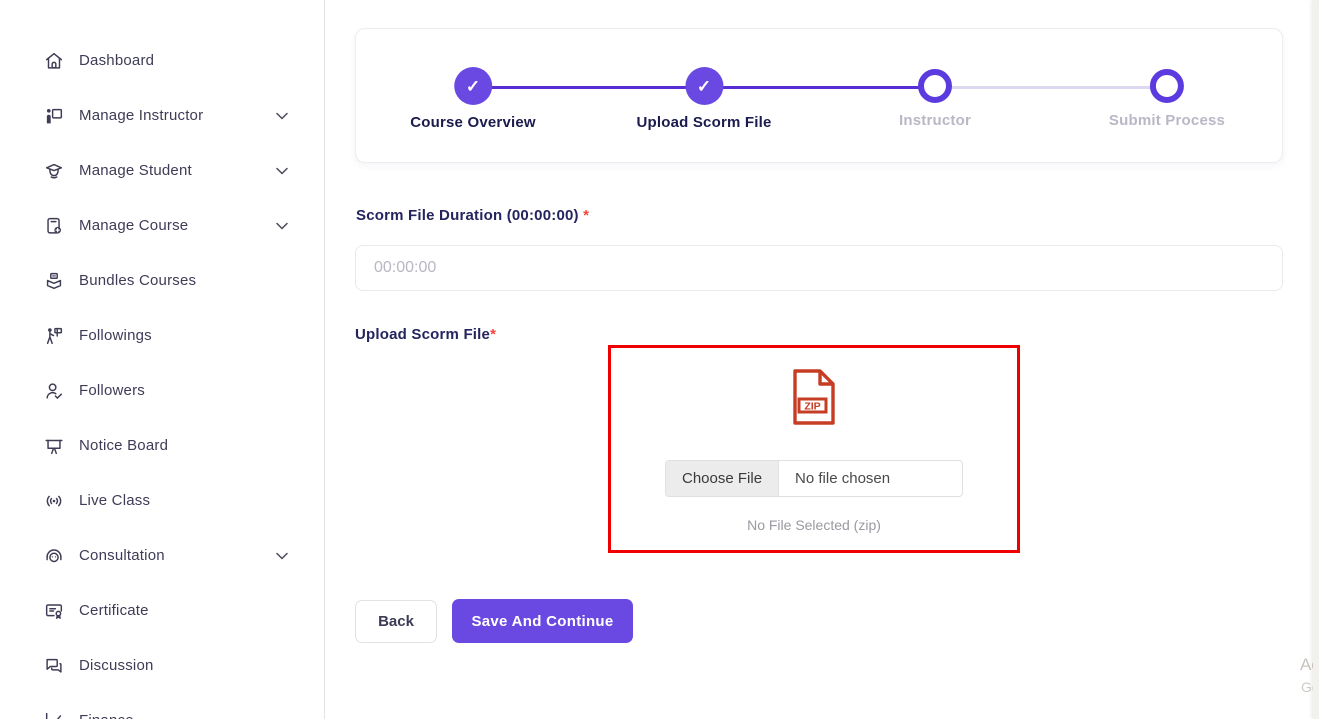 Image resolution: width=1319 pixels, height=719 pixels. I want to click on sidebar-item-label: Dashboard, so click(117, 60).